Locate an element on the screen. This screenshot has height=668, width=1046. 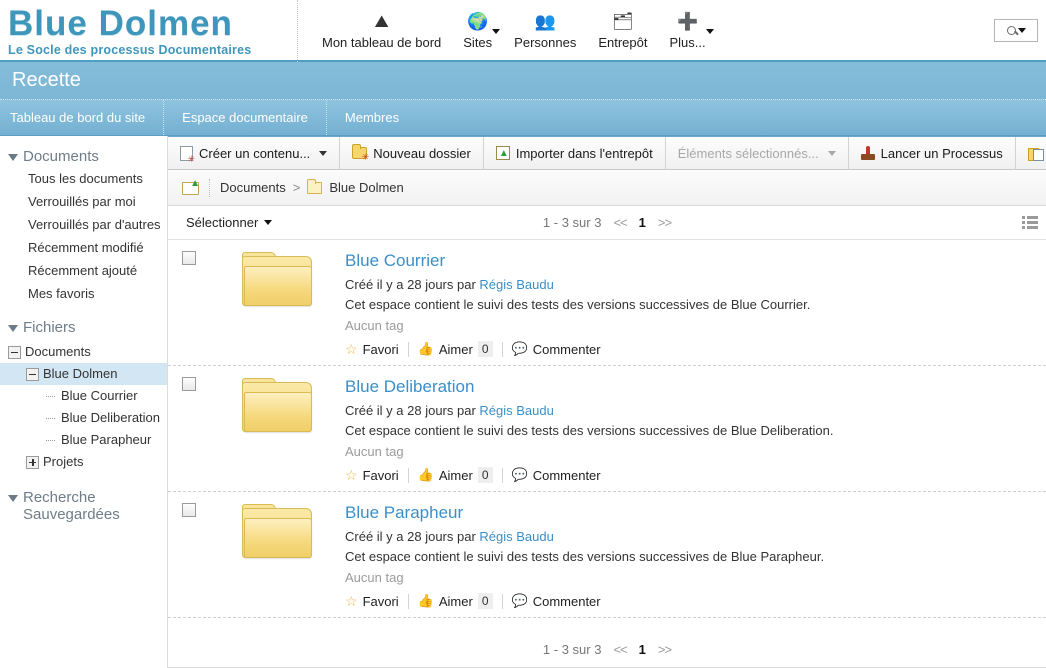
nav-item-personnes: 👥 Personnes is located at coordinates (545, 30).